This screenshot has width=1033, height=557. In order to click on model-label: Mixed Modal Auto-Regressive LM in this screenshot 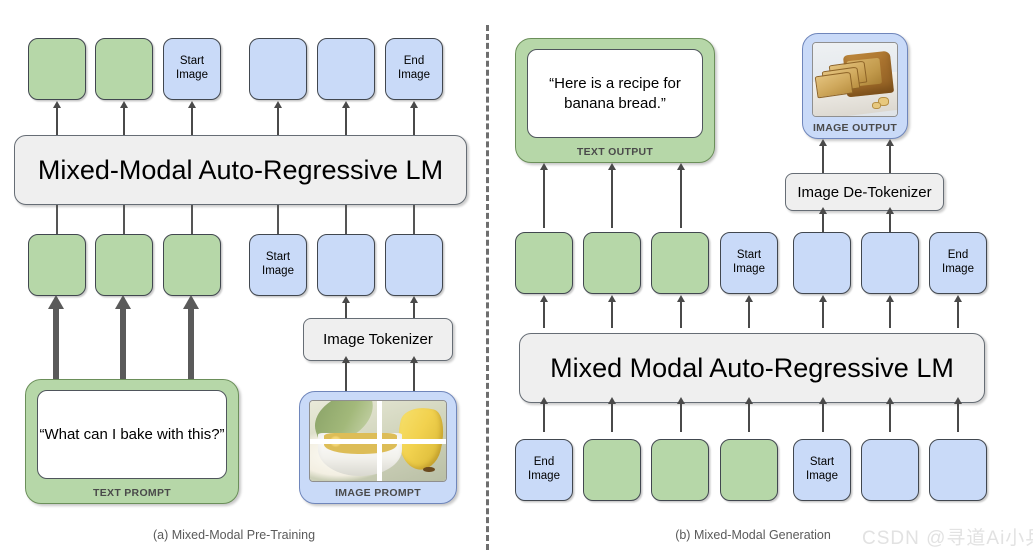, I will do `click(752, 367)`.